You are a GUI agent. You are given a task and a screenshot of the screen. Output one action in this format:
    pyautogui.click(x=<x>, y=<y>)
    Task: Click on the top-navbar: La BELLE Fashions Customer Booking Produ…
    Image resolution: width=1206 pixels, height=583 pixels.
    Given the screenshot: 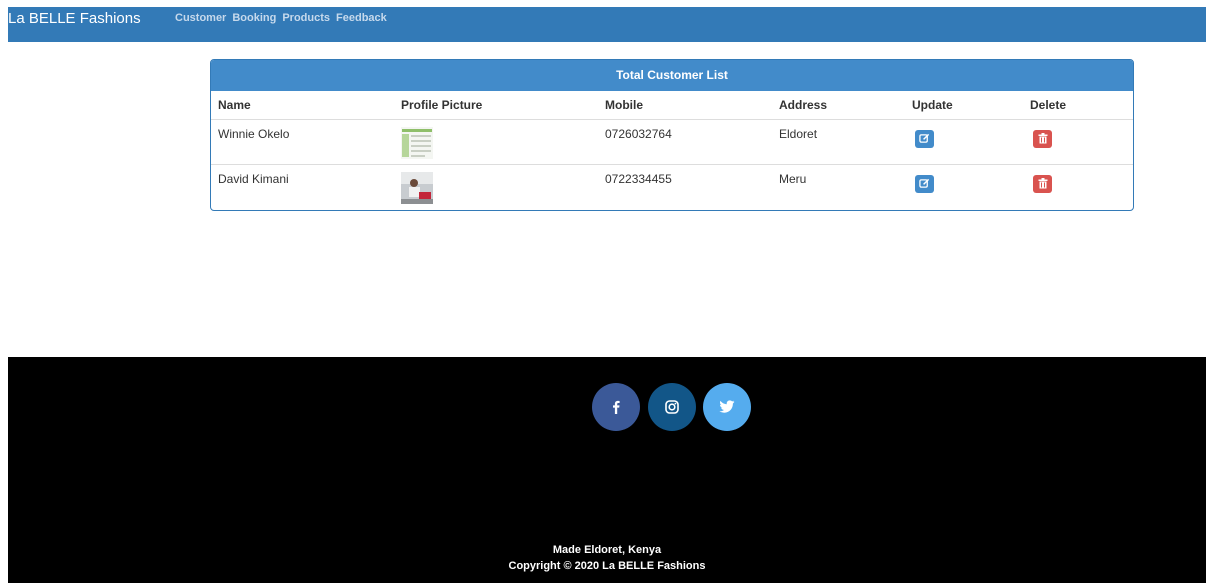 What is the action you would take?
    pyautogui.click(x=607, y=24)
    